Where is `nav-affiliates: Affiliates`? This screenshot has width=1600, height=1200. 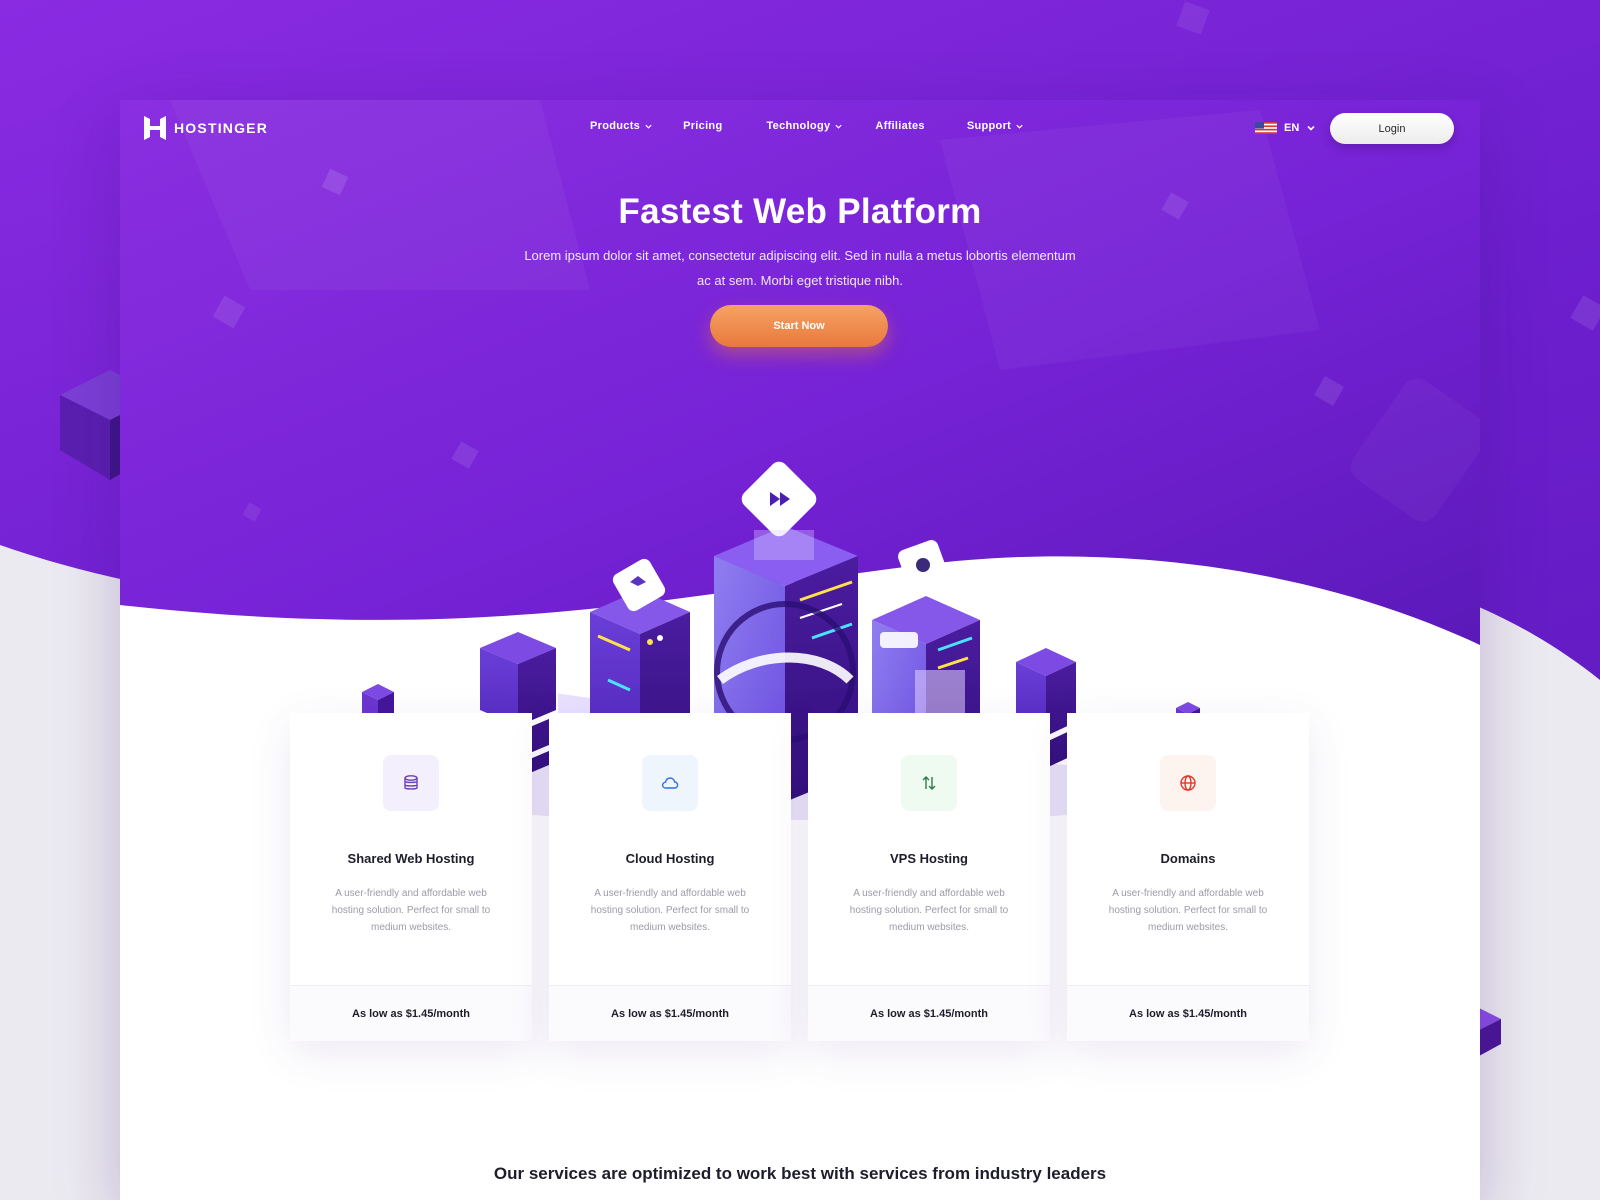 nav-affiliates: Affiliates is located at coordinates (899, 126).